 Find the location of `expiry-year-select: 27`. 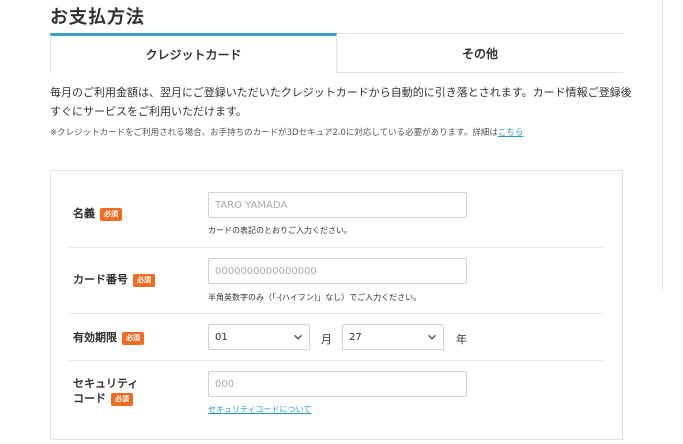

expiry-year-select: 27 is located at coordinates (393, 337).